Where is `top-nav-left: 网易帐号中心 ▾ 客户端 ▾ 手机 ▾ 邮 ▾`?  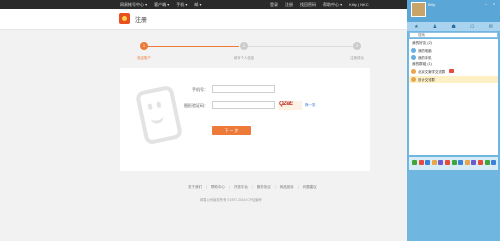
top-nav-left: 网易帐号中心 ▾ 客户端 ▾ 手机 ▾ 邮 ▾ is located at coordinates (161, 5).